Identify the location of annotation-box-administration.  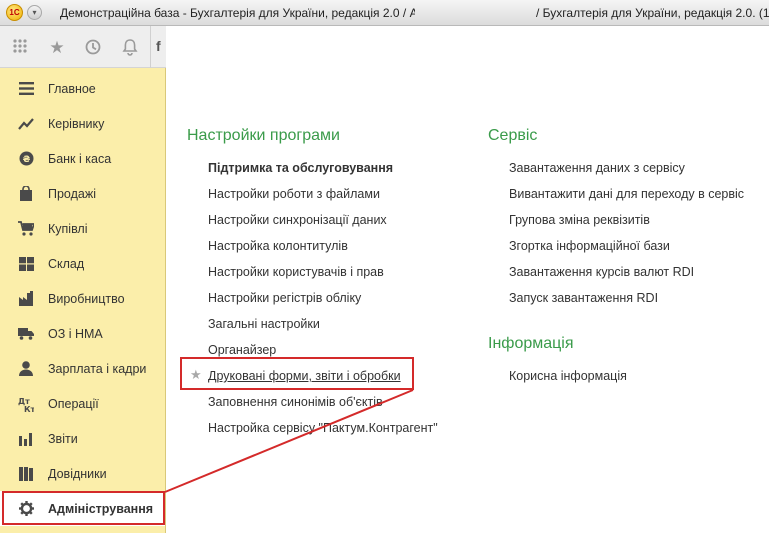
(83, 508).